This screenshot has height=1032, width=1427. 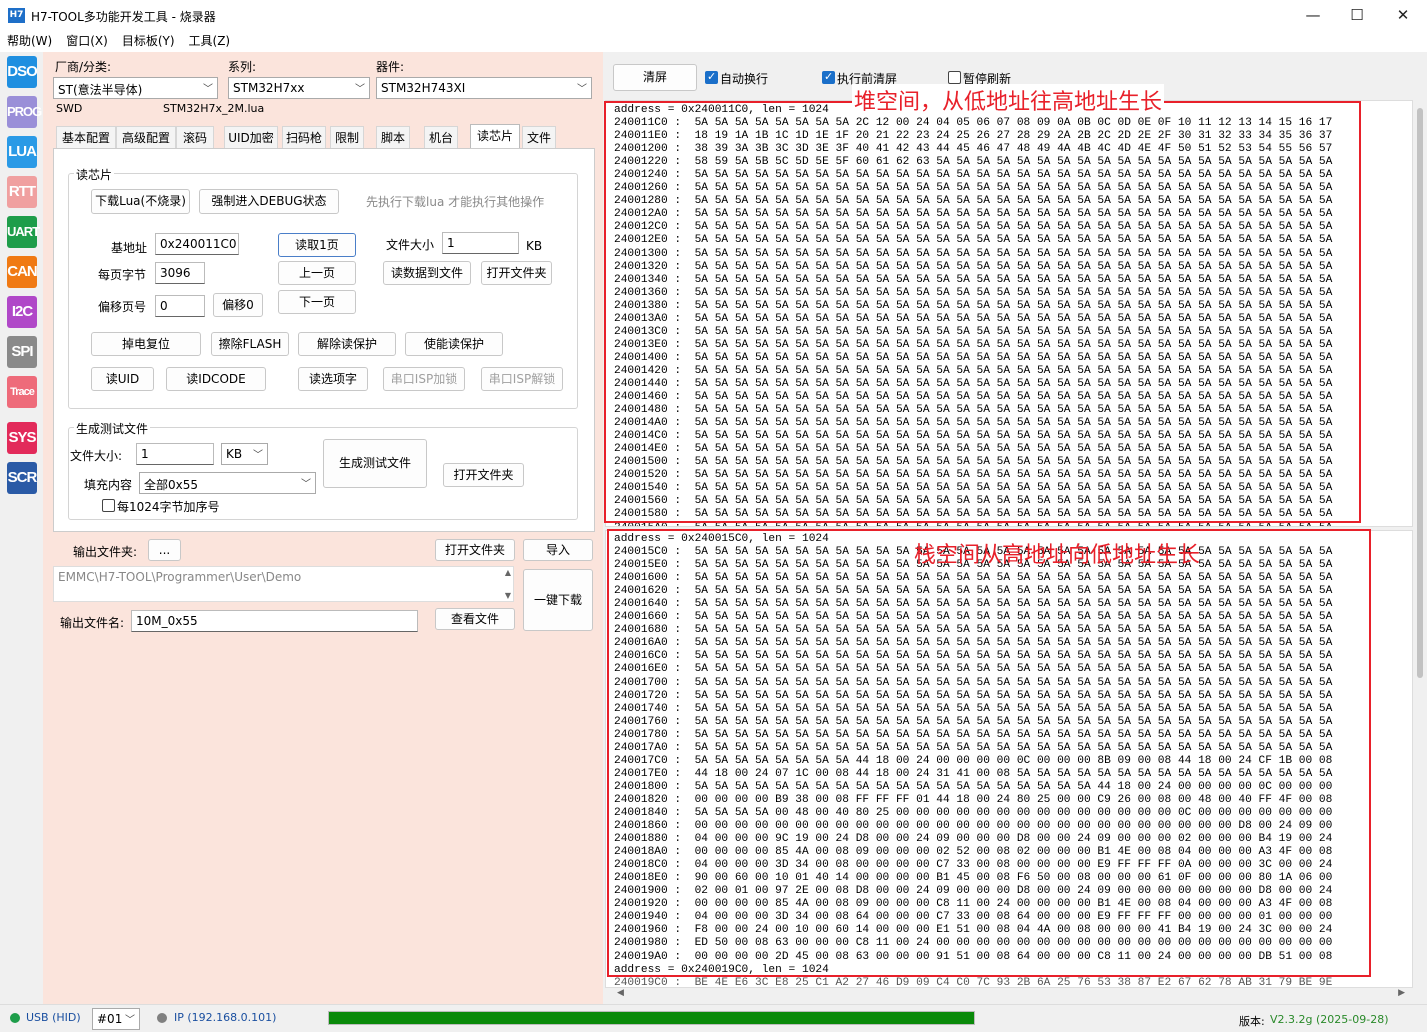 I want to click on read-page-button: 读取1页, so click(x=317, y=245).